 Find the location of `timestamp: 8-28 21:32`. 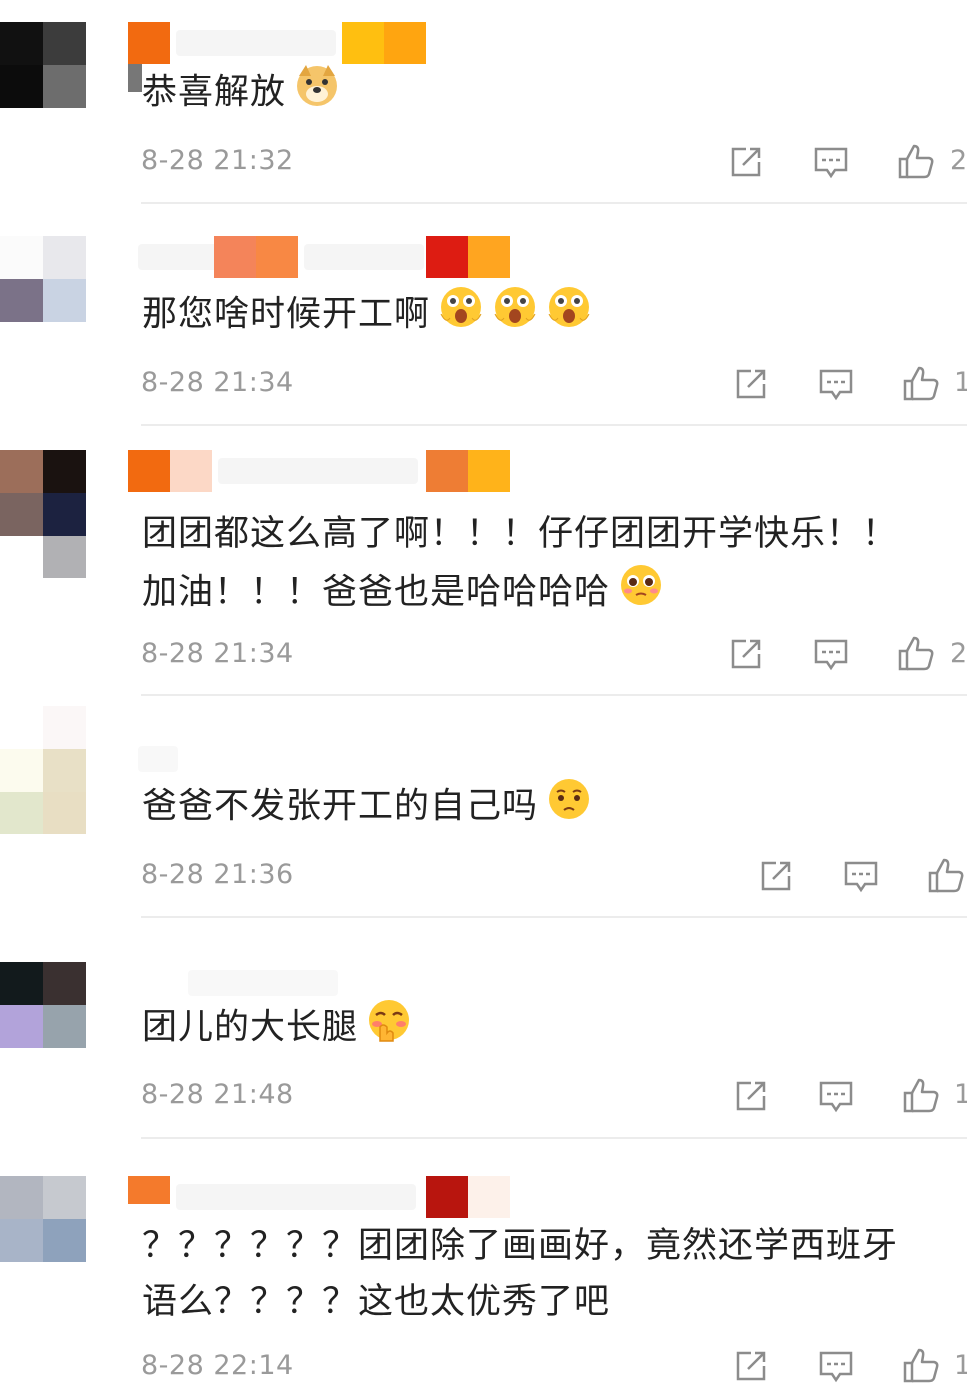

timestamp: 8-28 21:32 is located at coordinates (217, 160).